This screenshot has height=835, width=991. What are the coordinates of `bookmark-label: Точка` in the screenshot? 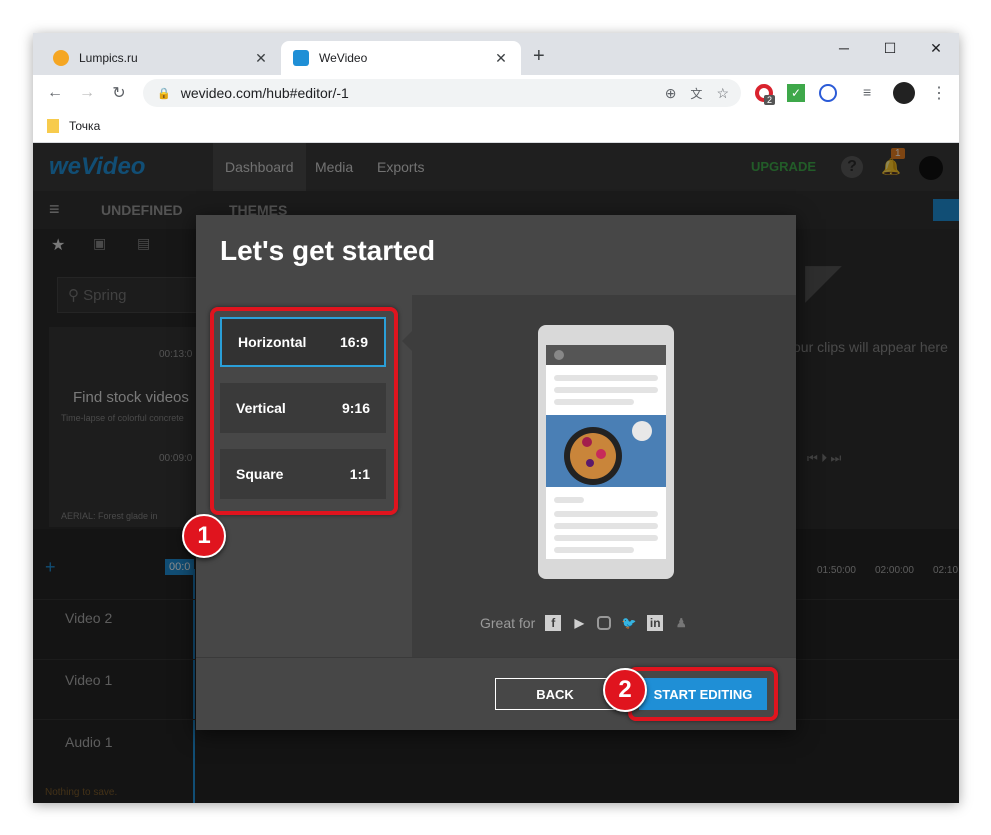 It's located at (85, 126).